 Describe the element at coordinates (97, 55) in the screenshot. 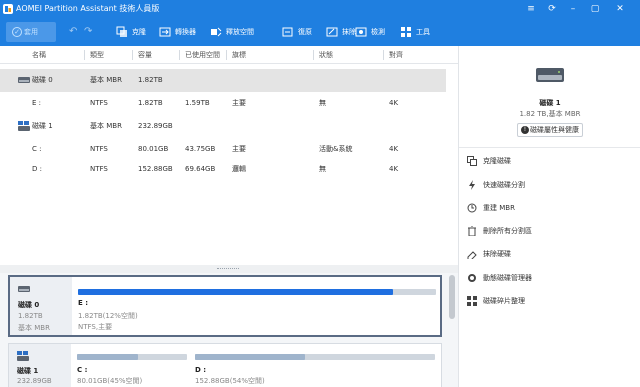

I see `column-header-type: 類型` at that location.